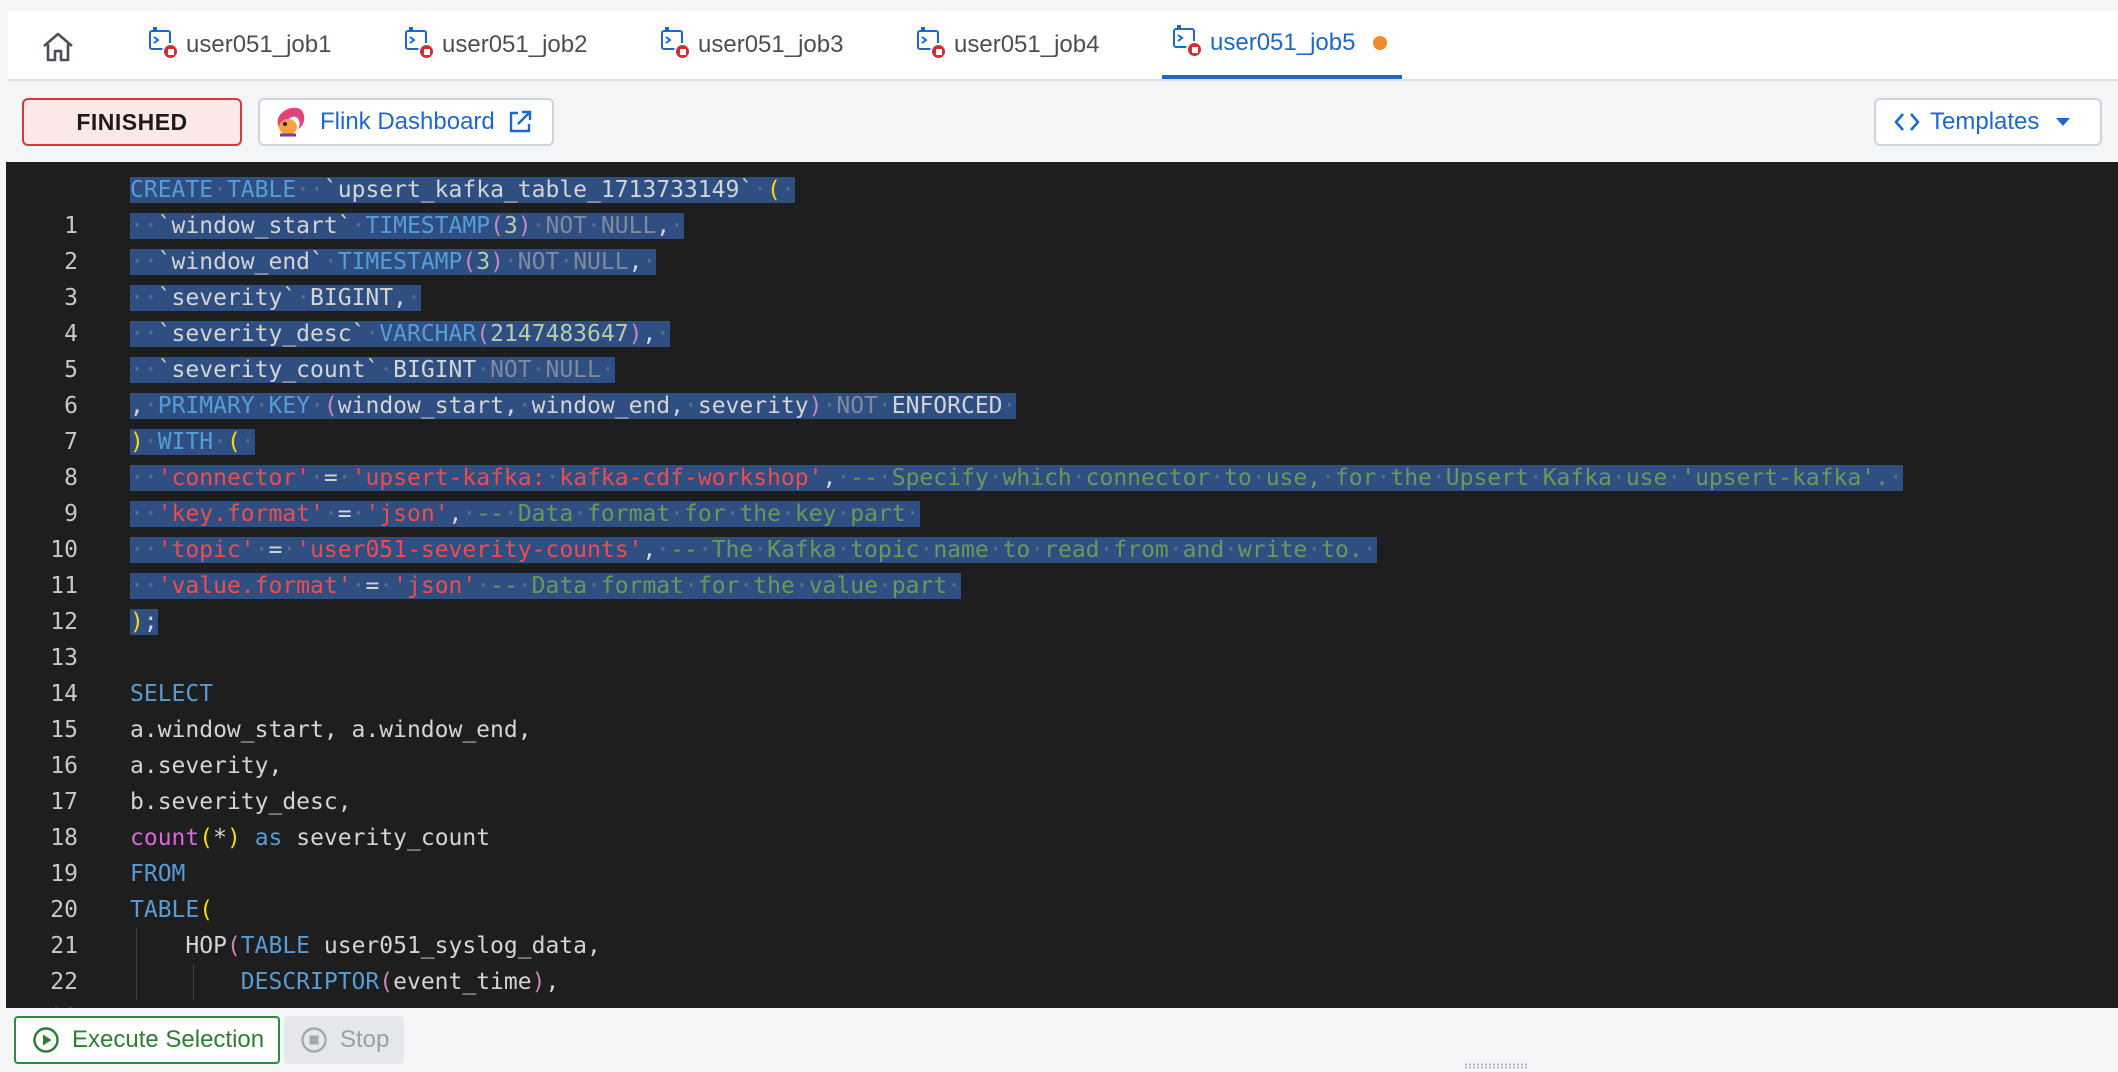 The image size is (2118, 1072). Describe the element at coordinates (365, 946) in the screenshot. I see `line-content: HOP(TABLE user051_syslog_data,` at that location.